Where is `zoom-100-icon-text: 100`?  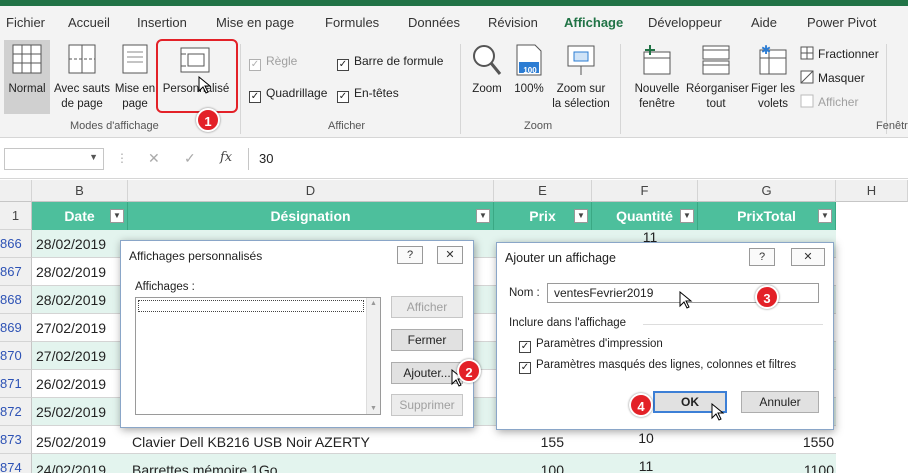 zoom-100-icon-text: 100 is located at coordinates (530, 70).